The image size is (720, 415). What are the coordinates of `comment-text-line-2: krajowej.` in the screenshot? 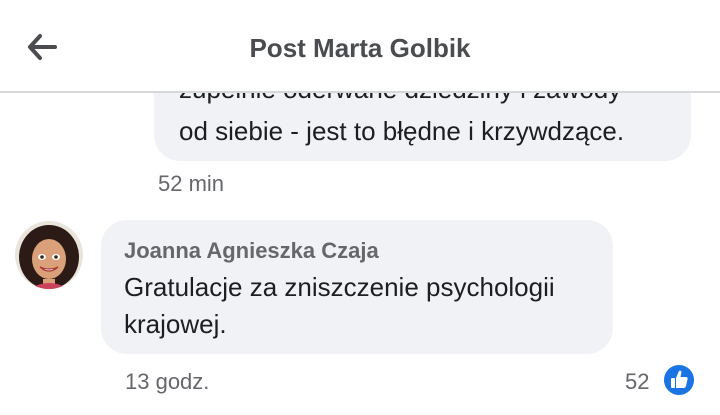 It's located at (175, 324).